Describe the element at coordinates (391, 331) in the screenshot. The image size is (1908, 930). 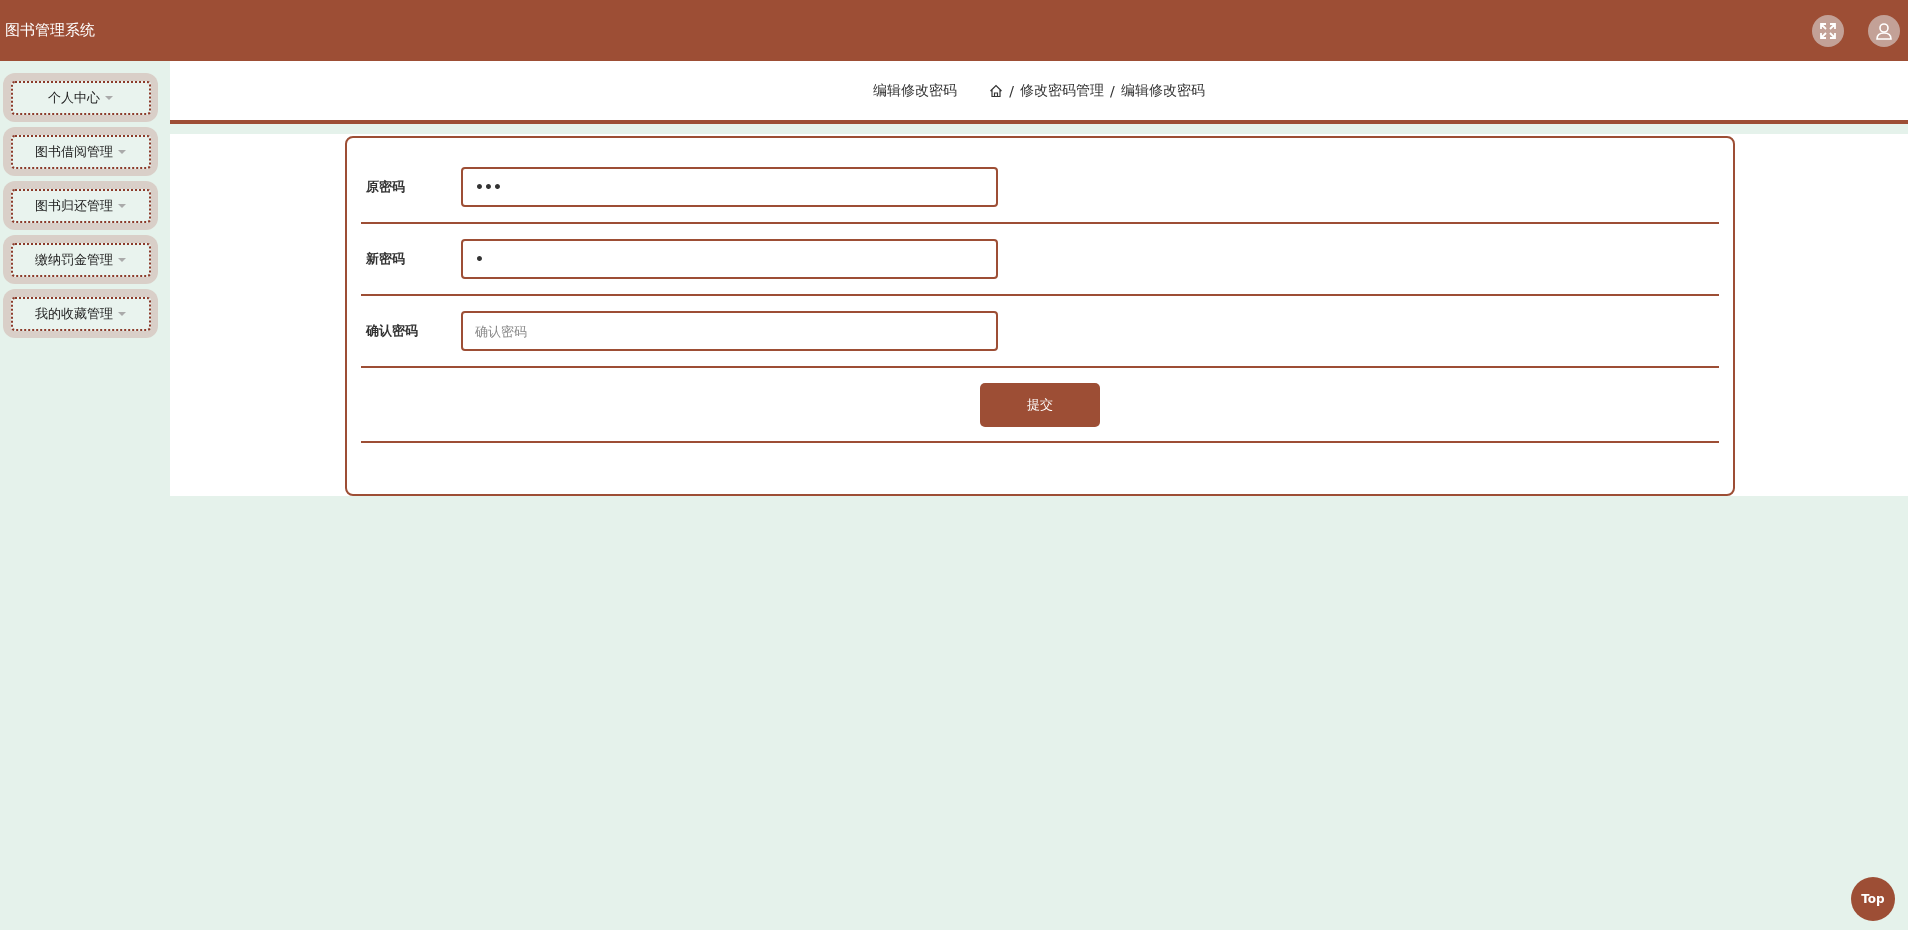
I see `field-label: 确认密码` at that location.